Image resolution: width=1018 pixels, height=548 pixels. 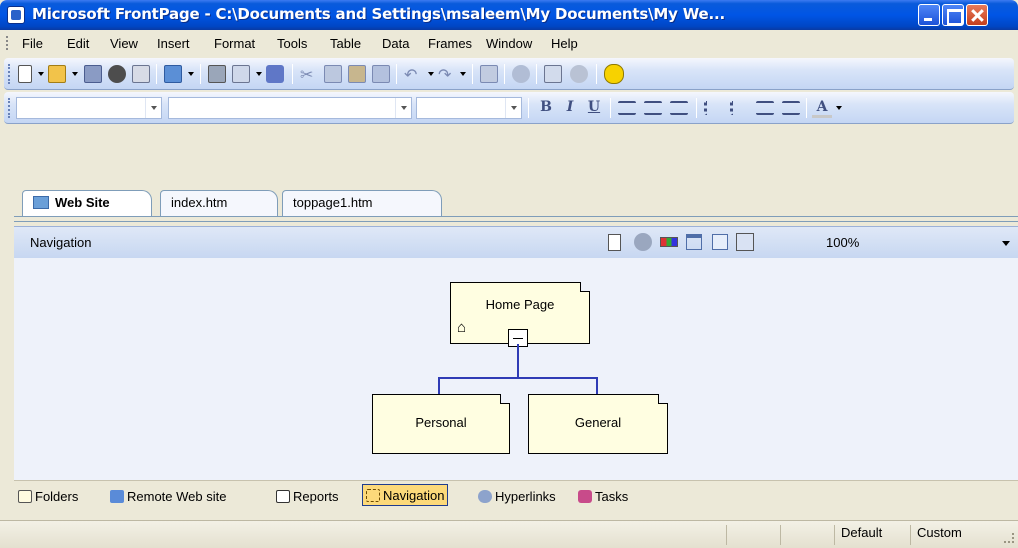 What do you see at coordinates (842, 242) in the screenshot?
I see `zoom-value: 100%` at bounding box center [842, 242].